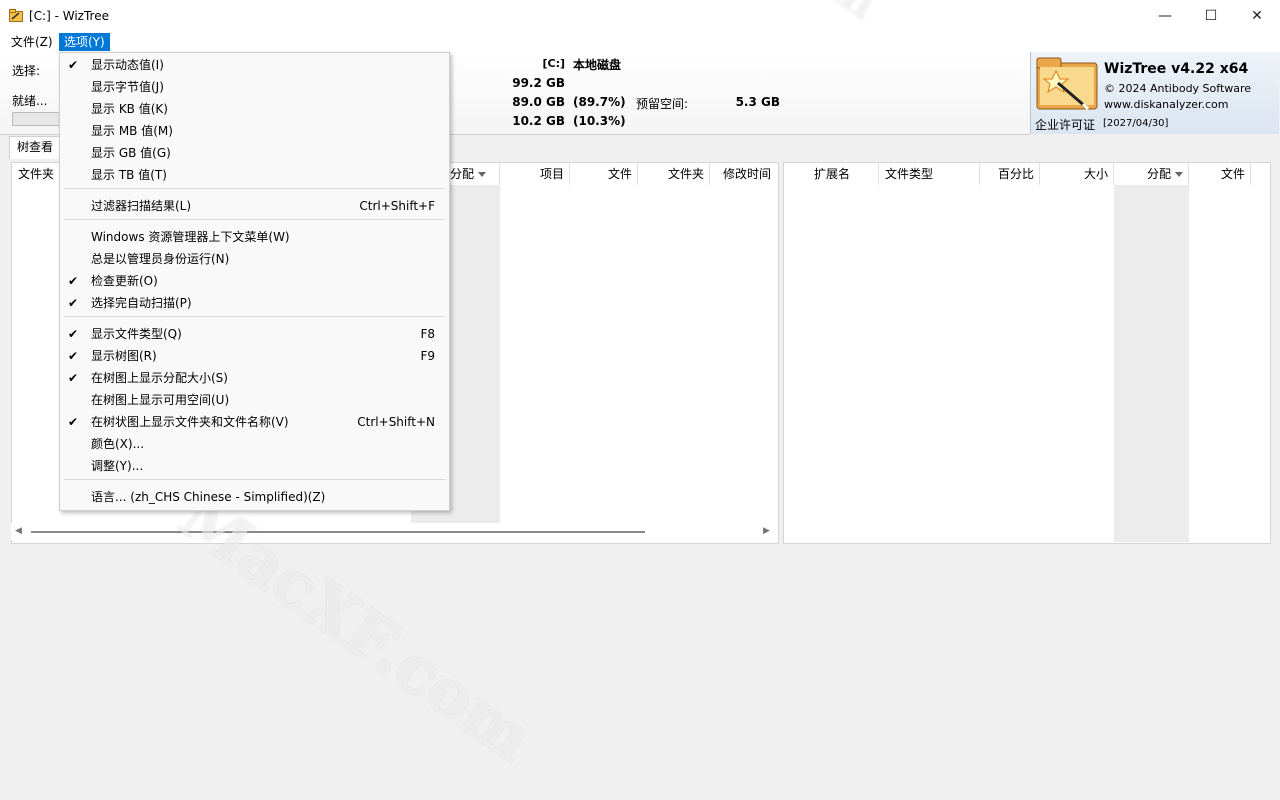  Describe the element at coordinates (1067, 84) in the screenshot. I see `wiztree-wand-logo` at that location.